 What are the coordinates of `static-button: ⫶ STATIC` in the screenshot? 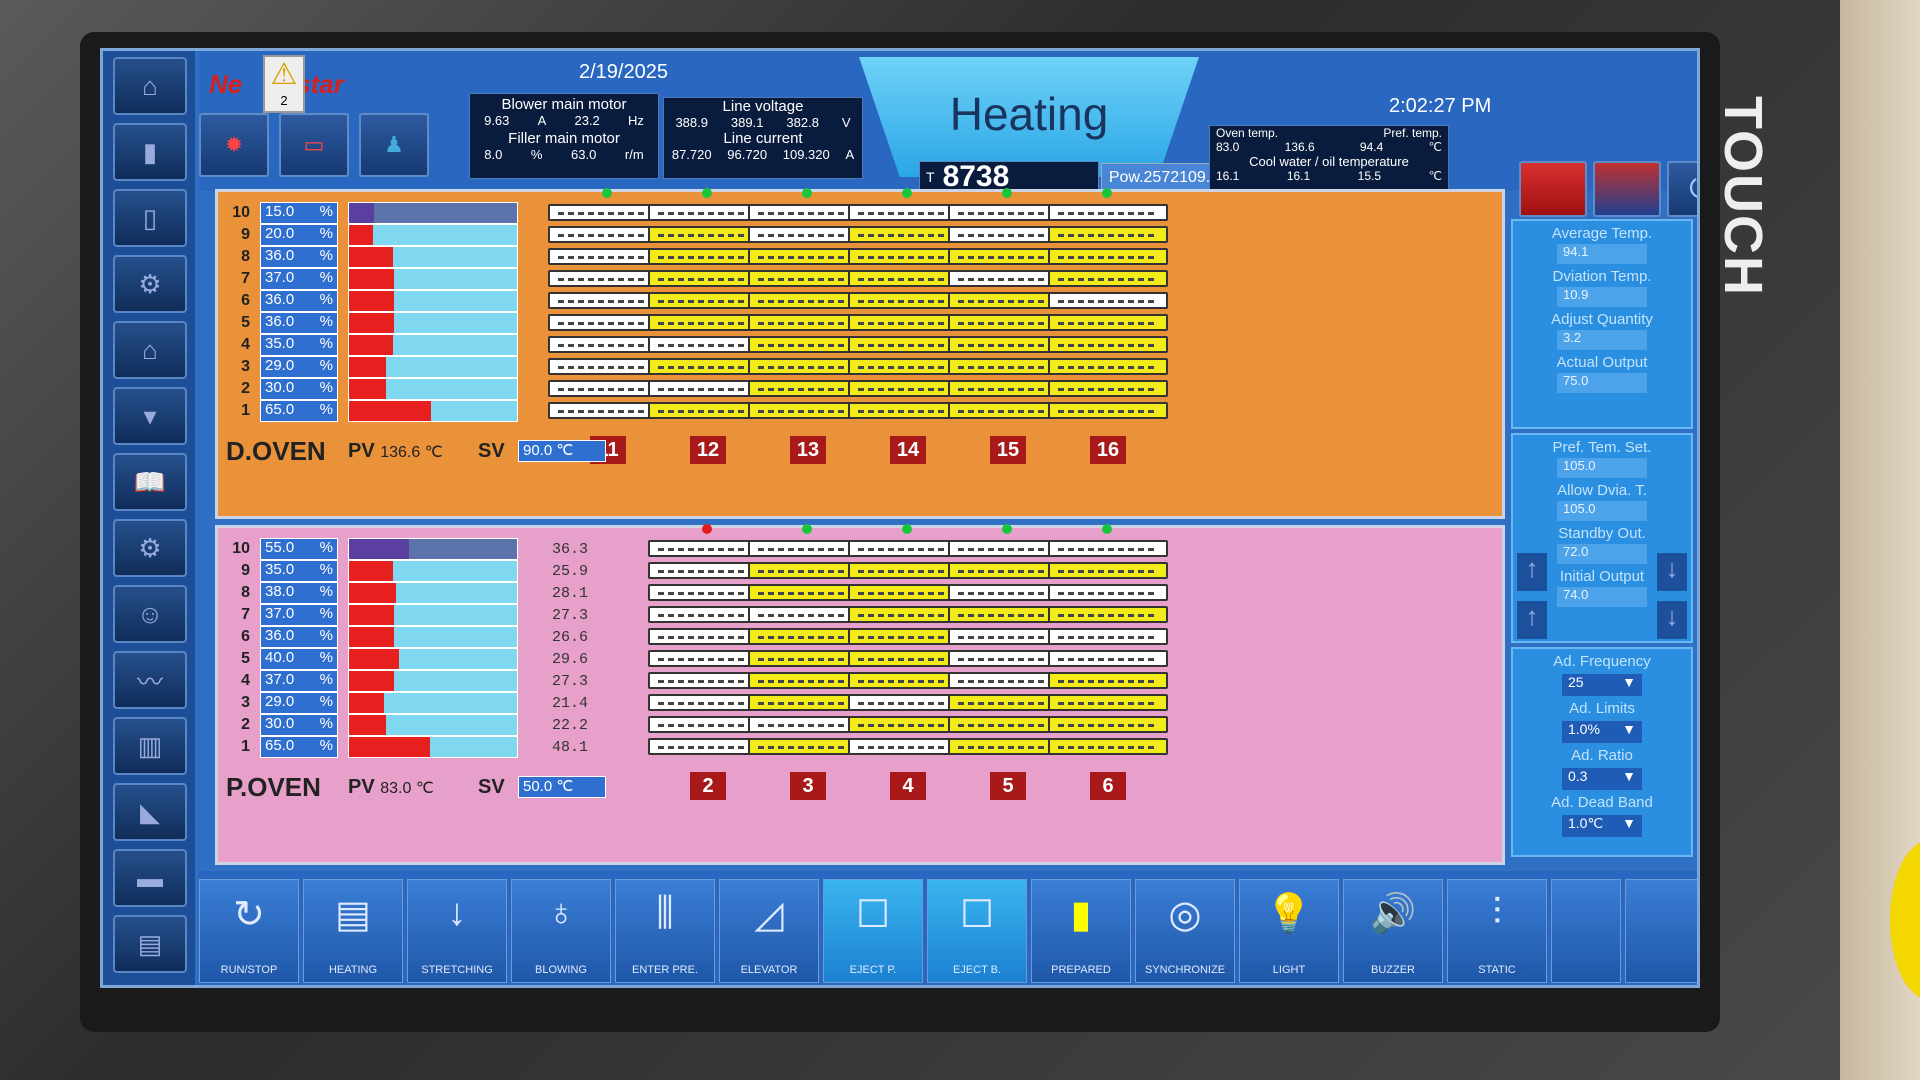 It's located at (1497, 931).